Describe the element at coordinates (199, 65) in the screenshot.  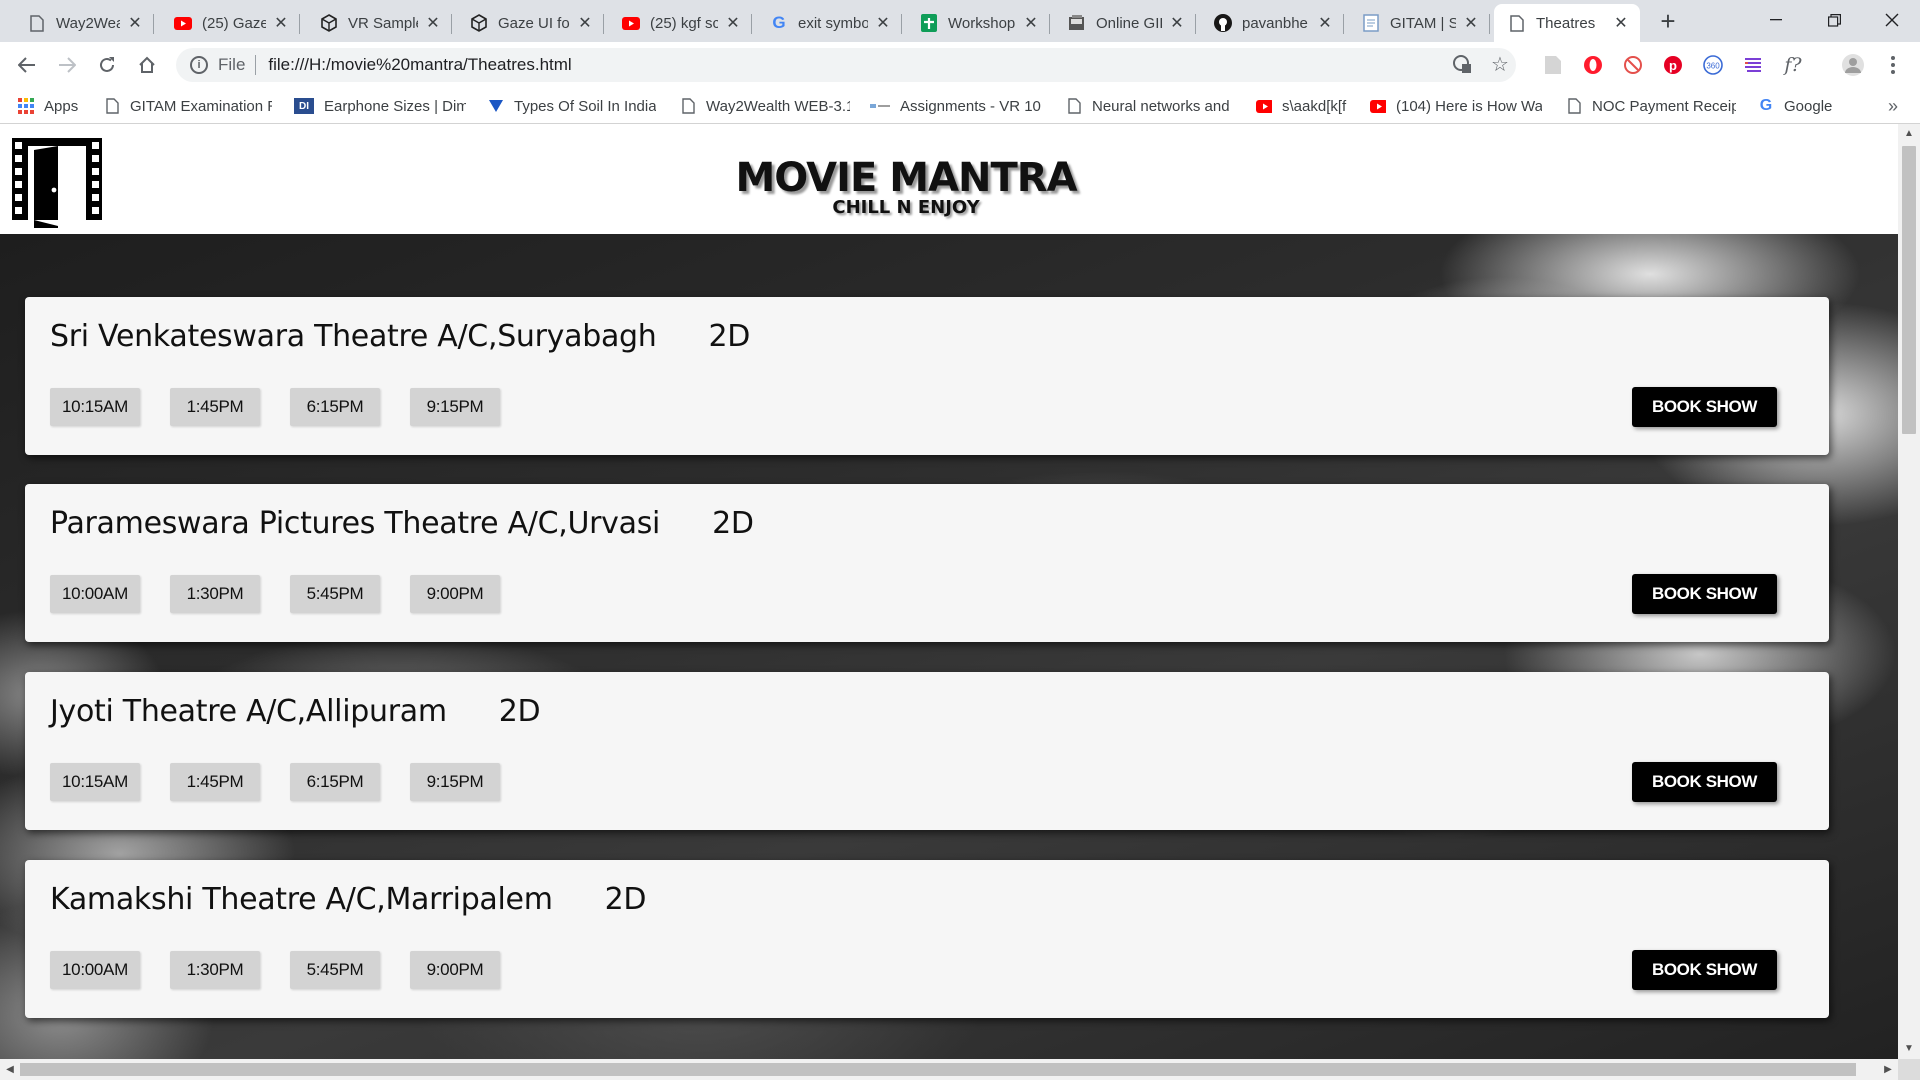
I see `info-icon: i` at that location.